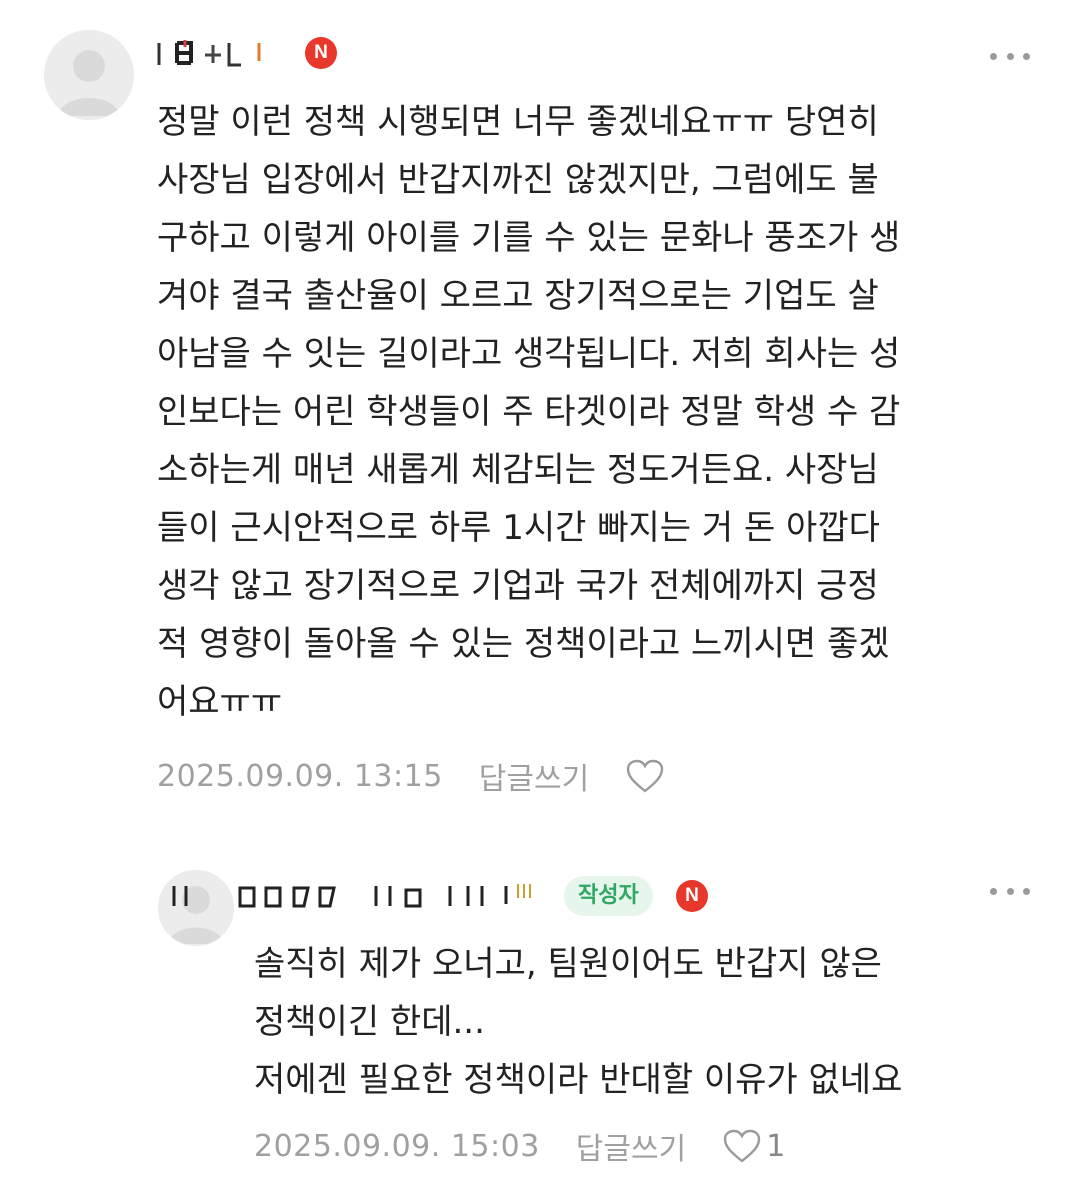  I want to click on default-profile-icon, so click(89, 75).